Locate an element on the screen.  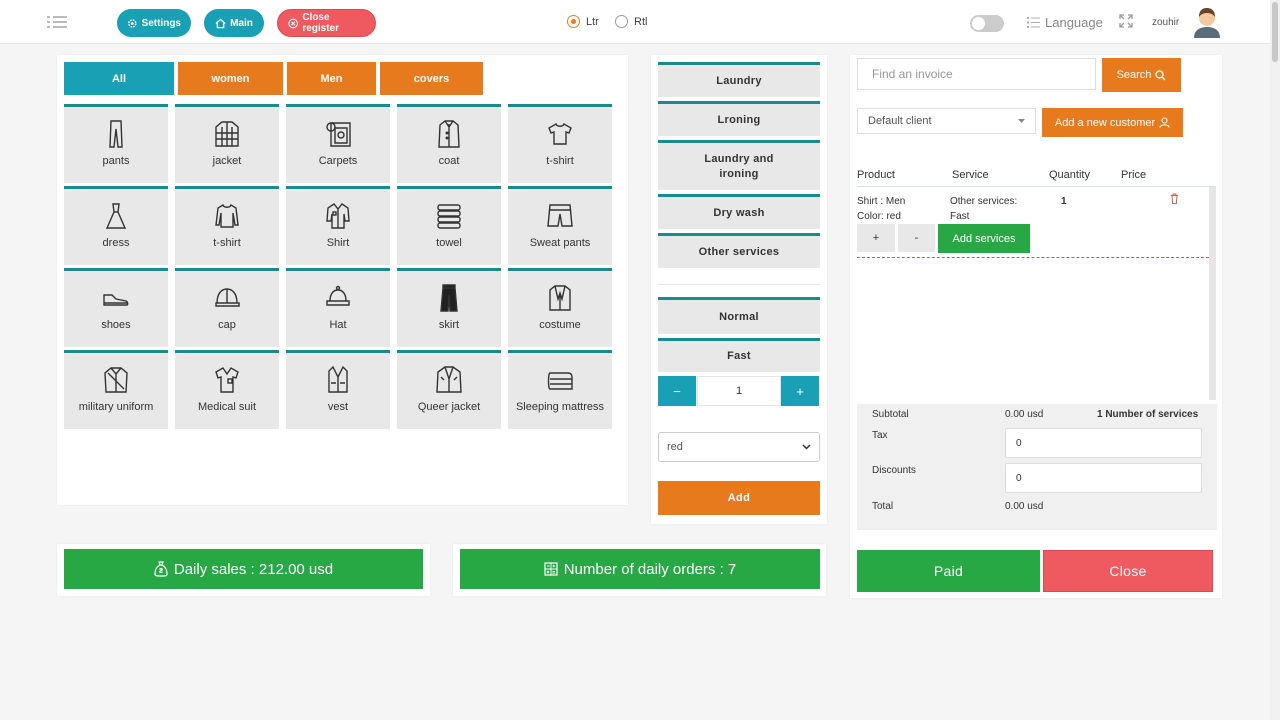
row-increment-button: + is located at coordinates (876, 238).